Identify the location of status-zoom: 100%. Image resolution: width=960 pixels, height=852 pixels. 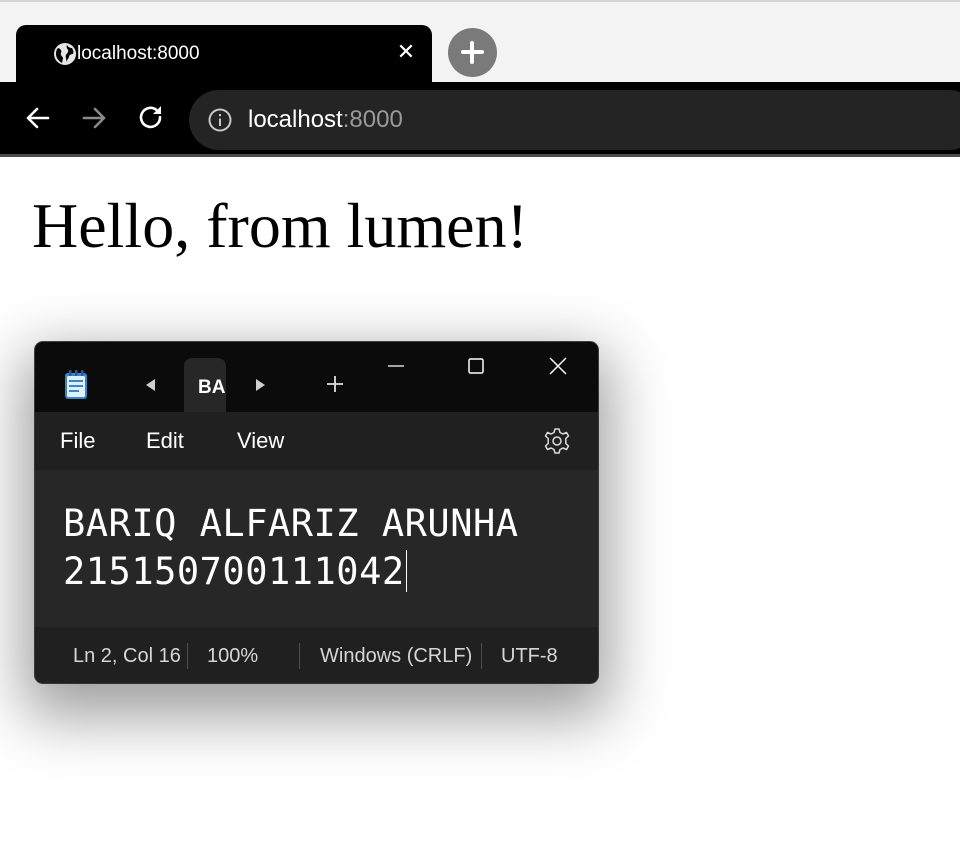
(232, 656).